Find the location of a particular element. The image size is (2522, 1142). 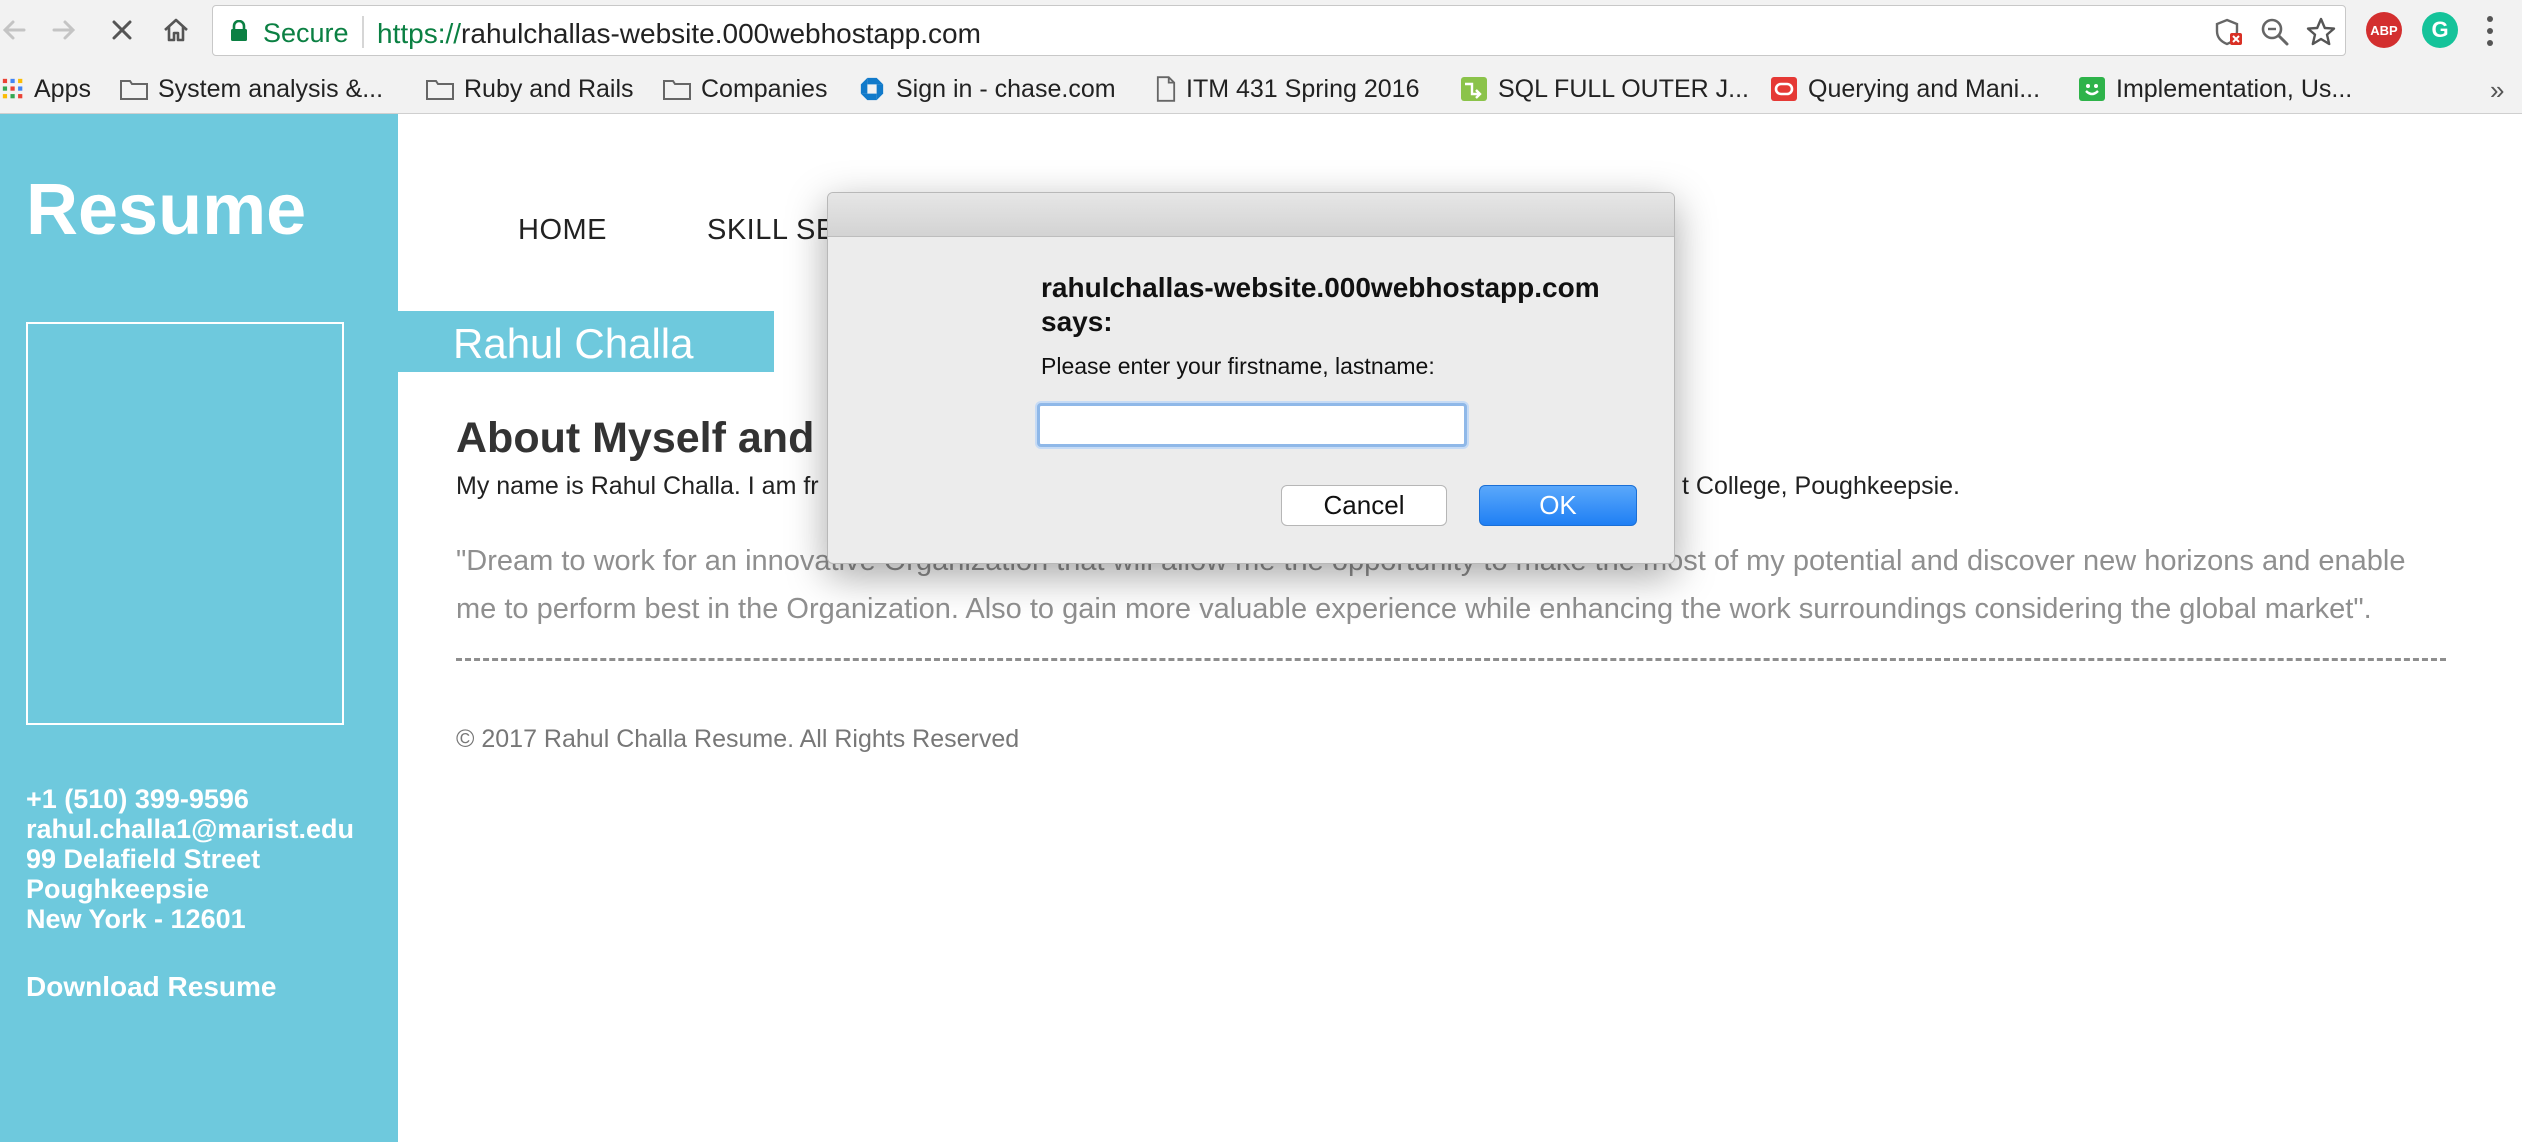

contact-email: rahul.challa1@marist.edu is located at coordinates (190, 829).